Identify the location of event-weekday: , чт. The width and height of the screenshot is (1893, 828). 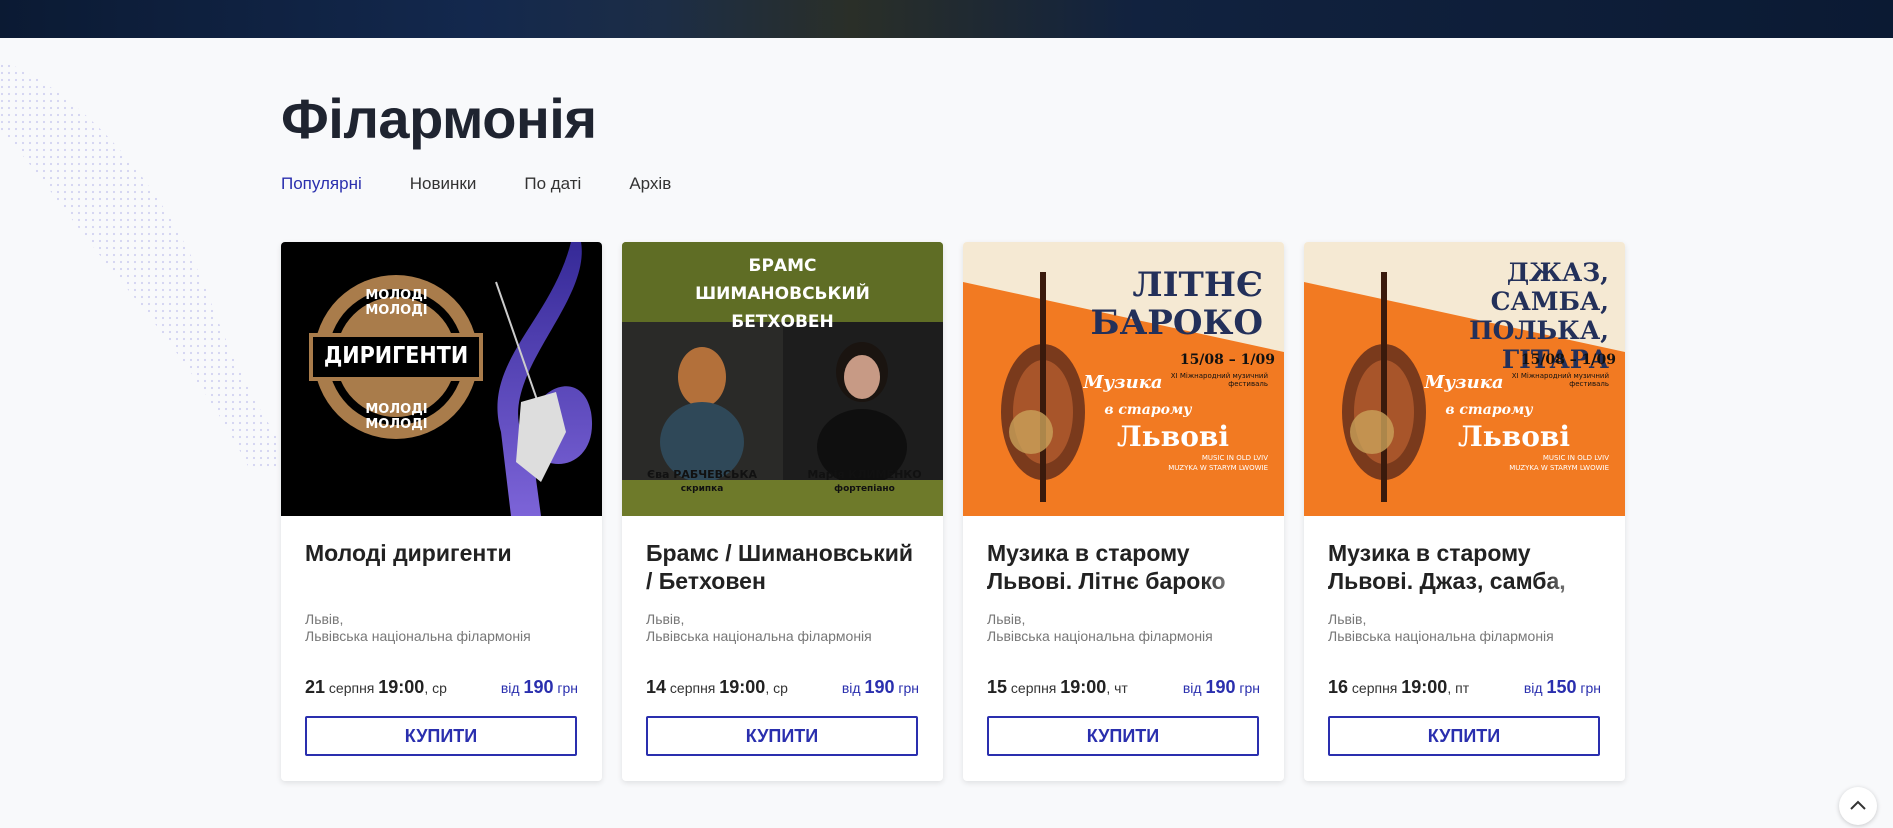
(1117, 688).